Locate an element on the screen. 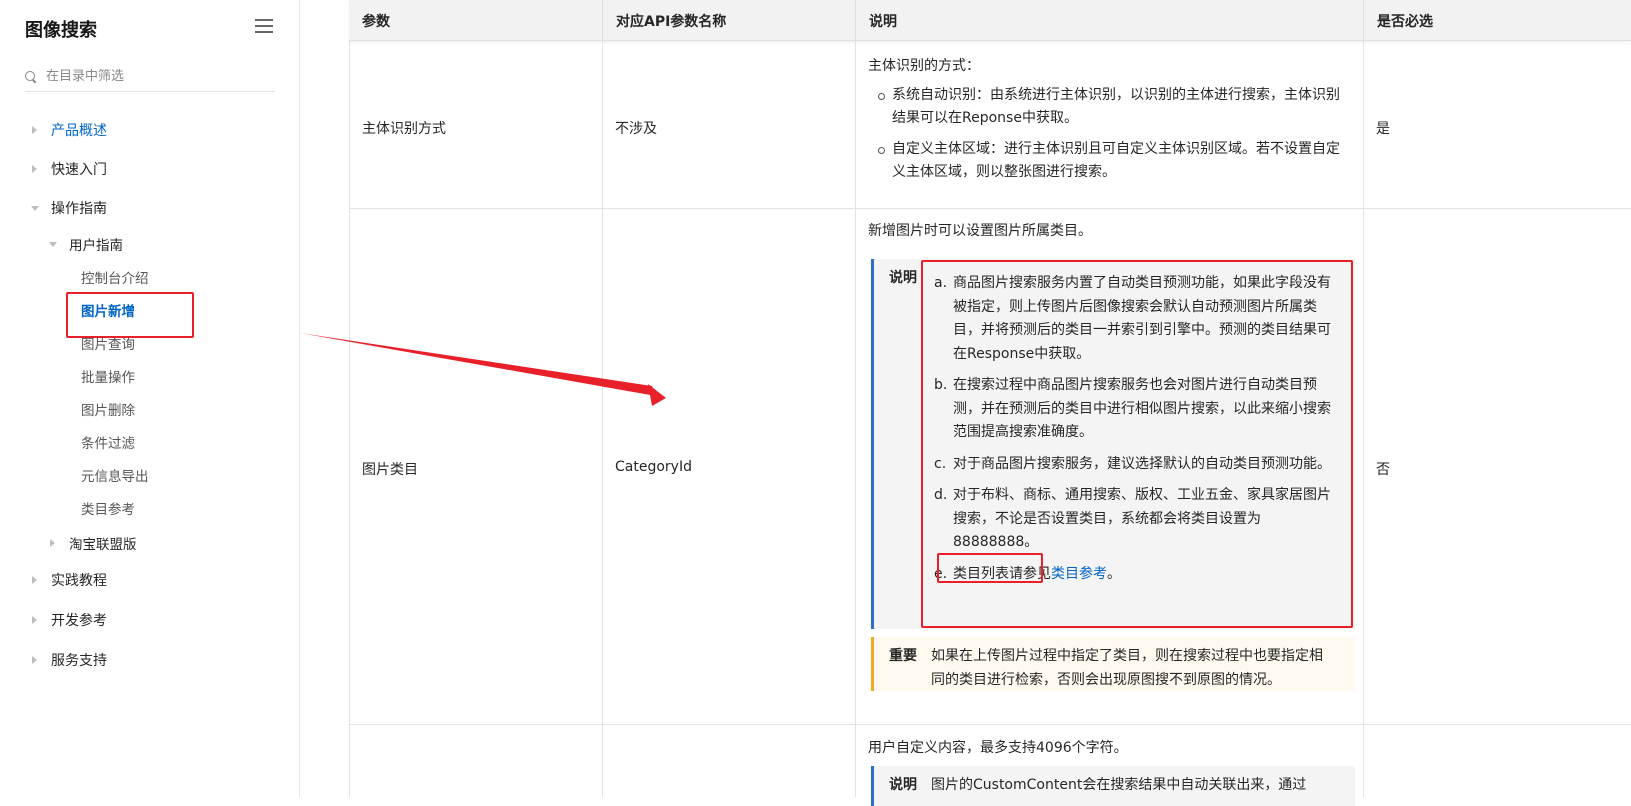 Image resolution: width=1631 pixels, height=806 pixels. category-ref-link: 类目参考 is located at coordinates (1079, 574).